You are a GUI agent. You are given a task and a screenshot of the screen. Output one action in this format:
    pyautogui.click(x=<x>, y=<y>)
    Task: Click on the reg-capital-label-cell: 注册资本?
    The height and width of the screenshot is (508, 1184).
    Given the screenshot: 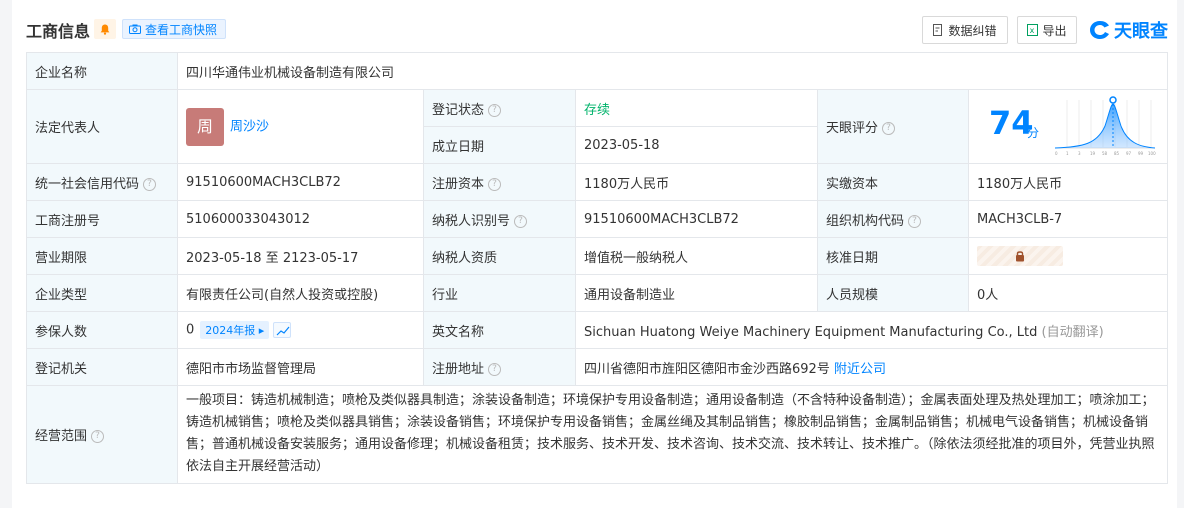 What is the action you would take?
    pyautogui.click(x=499, y=182)
    